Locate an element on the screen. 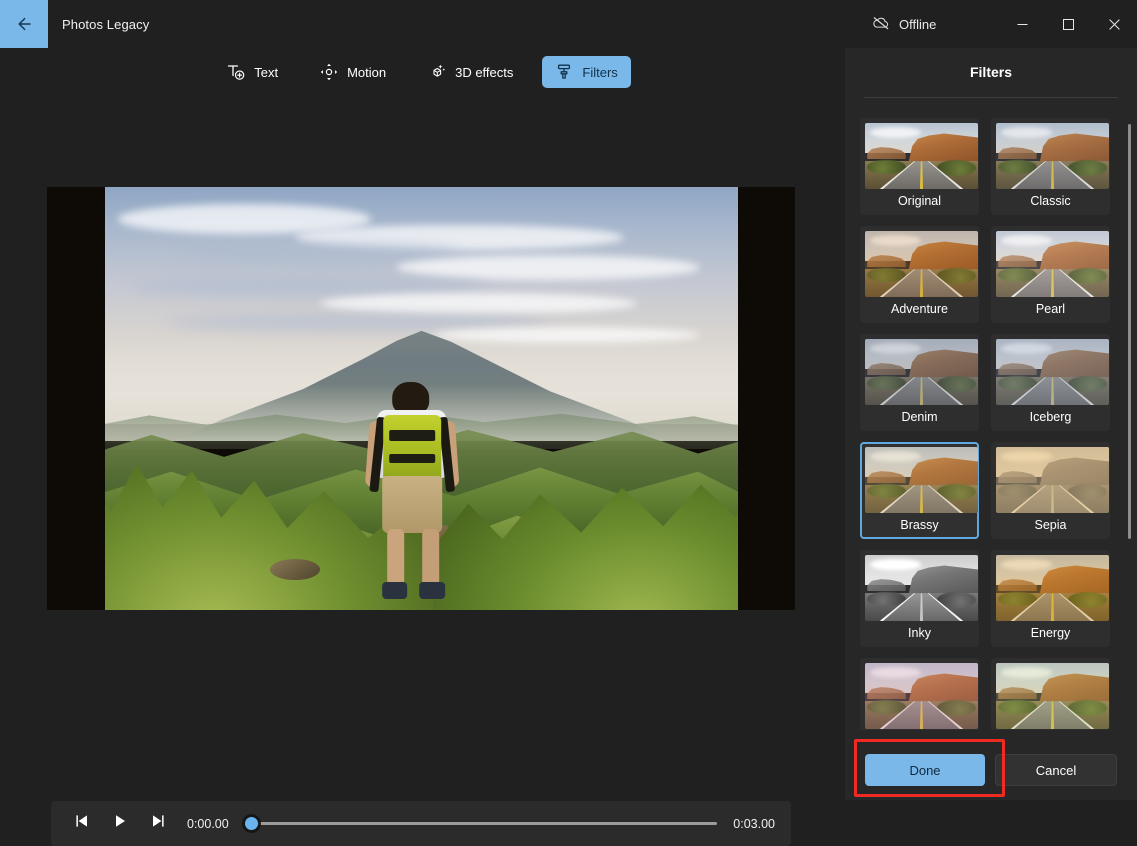 This screenshot has height=846, width=1137. filter-label: Sepia is located at coordinates (1050, 525).